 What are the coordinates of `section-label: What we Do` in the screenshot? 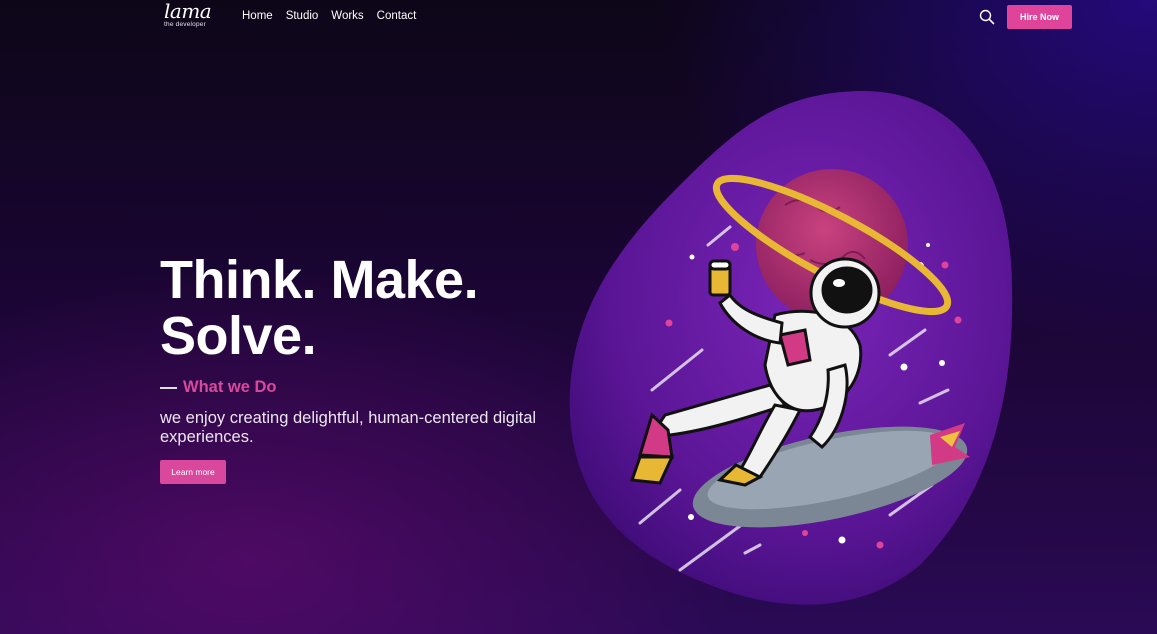 It's located at (218, 387).